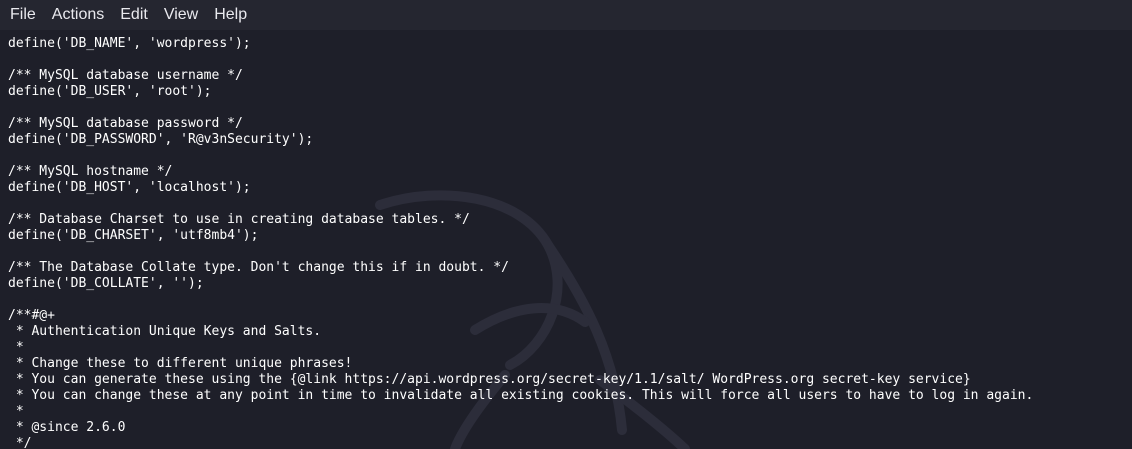 This screenshot has width=1132, height=449. Describe the element at coordinates (20, 442) in the screenshot. I see `code-line: */` at that location.